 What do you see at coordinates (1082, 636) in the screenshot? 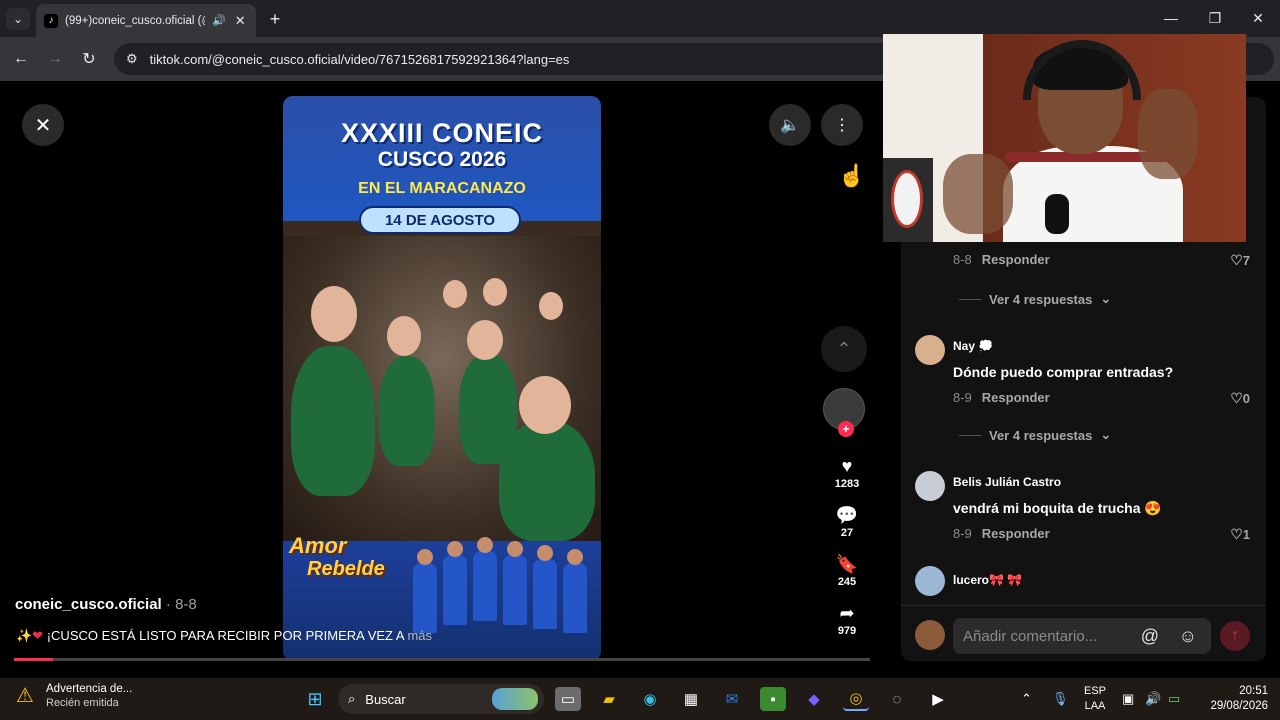
I see `comment-input: Añadir comentario... @ ☺` at bounding box center [1082, 636].